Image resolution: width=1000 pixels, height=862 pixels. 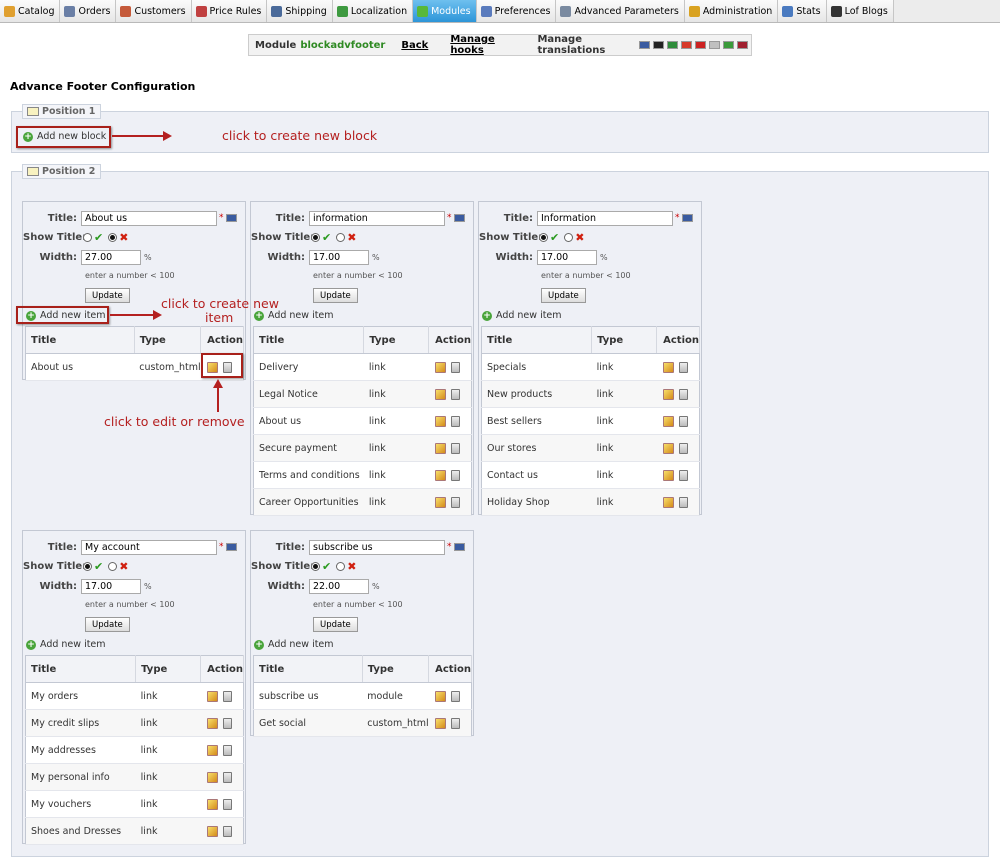 What do you see at coordinates (300, 11) in the screenshot?
I see `nav-tab-shipping: Shipping` at bounding box center [300, 11].